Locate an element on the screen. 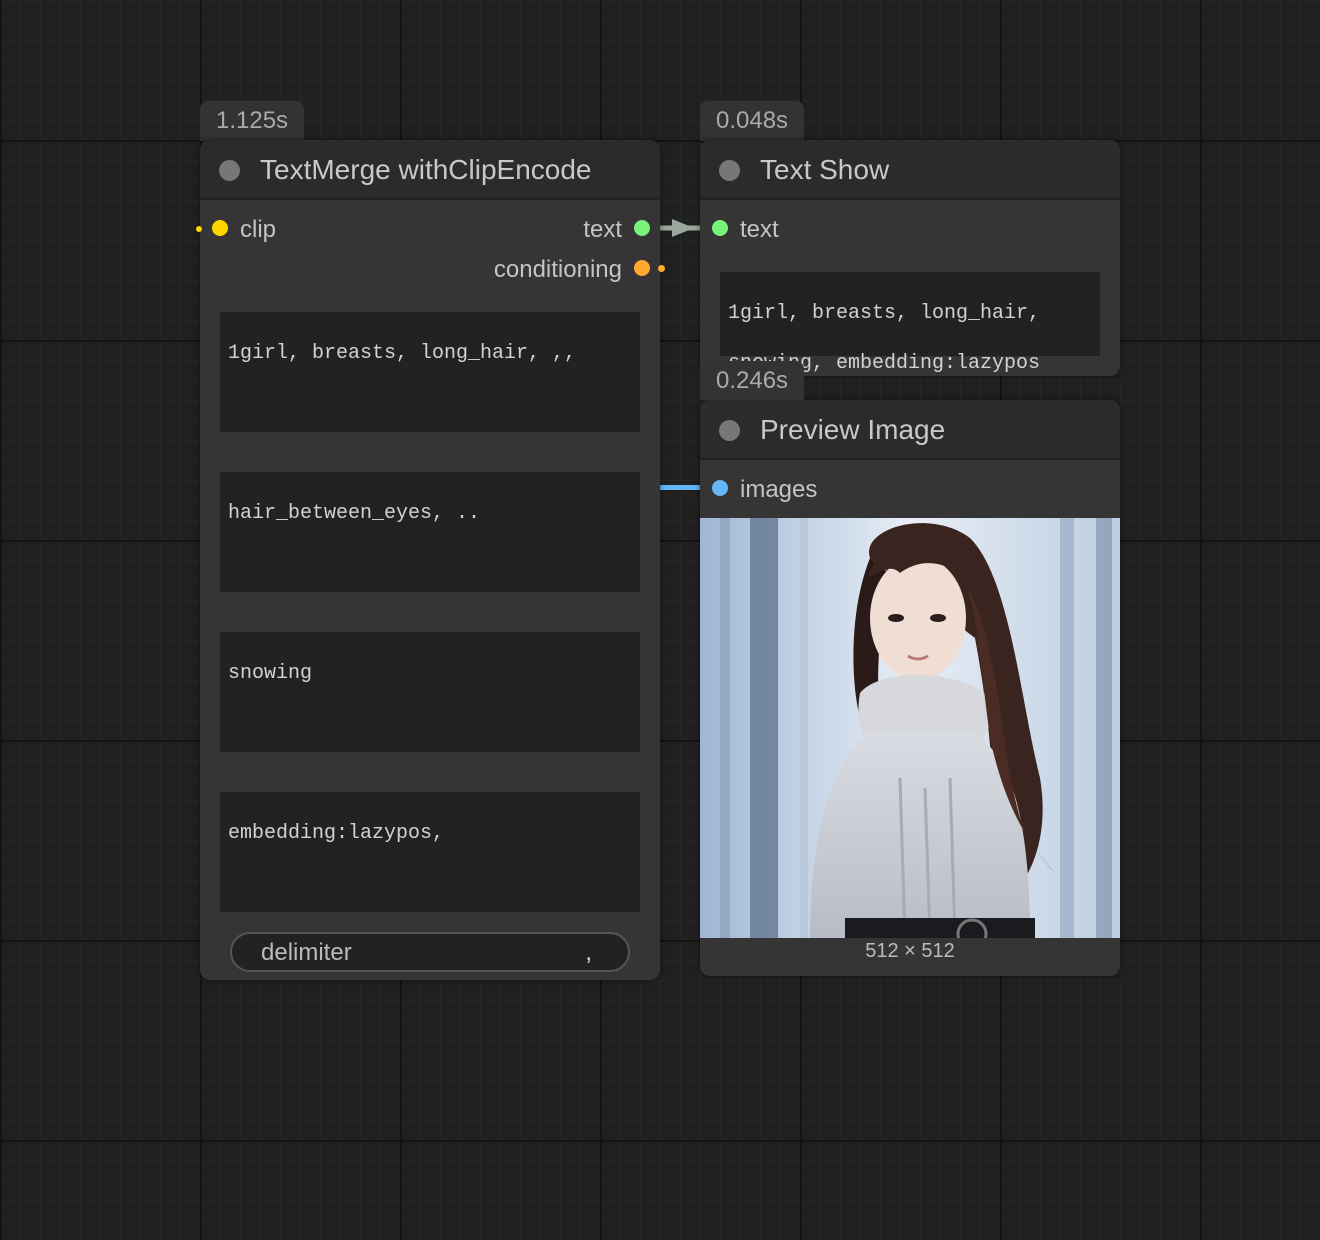  image-link is located at coordinates (681, 487).